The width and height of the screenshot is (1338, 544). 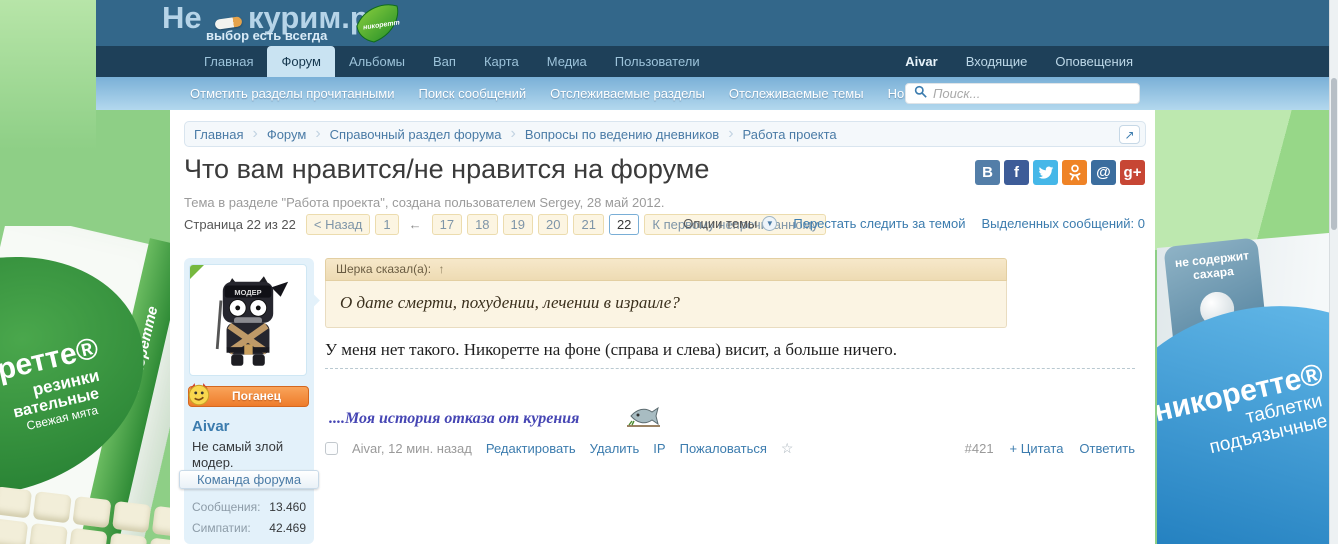 I want to click on background-wedge-left, so click(x=48, y=75).